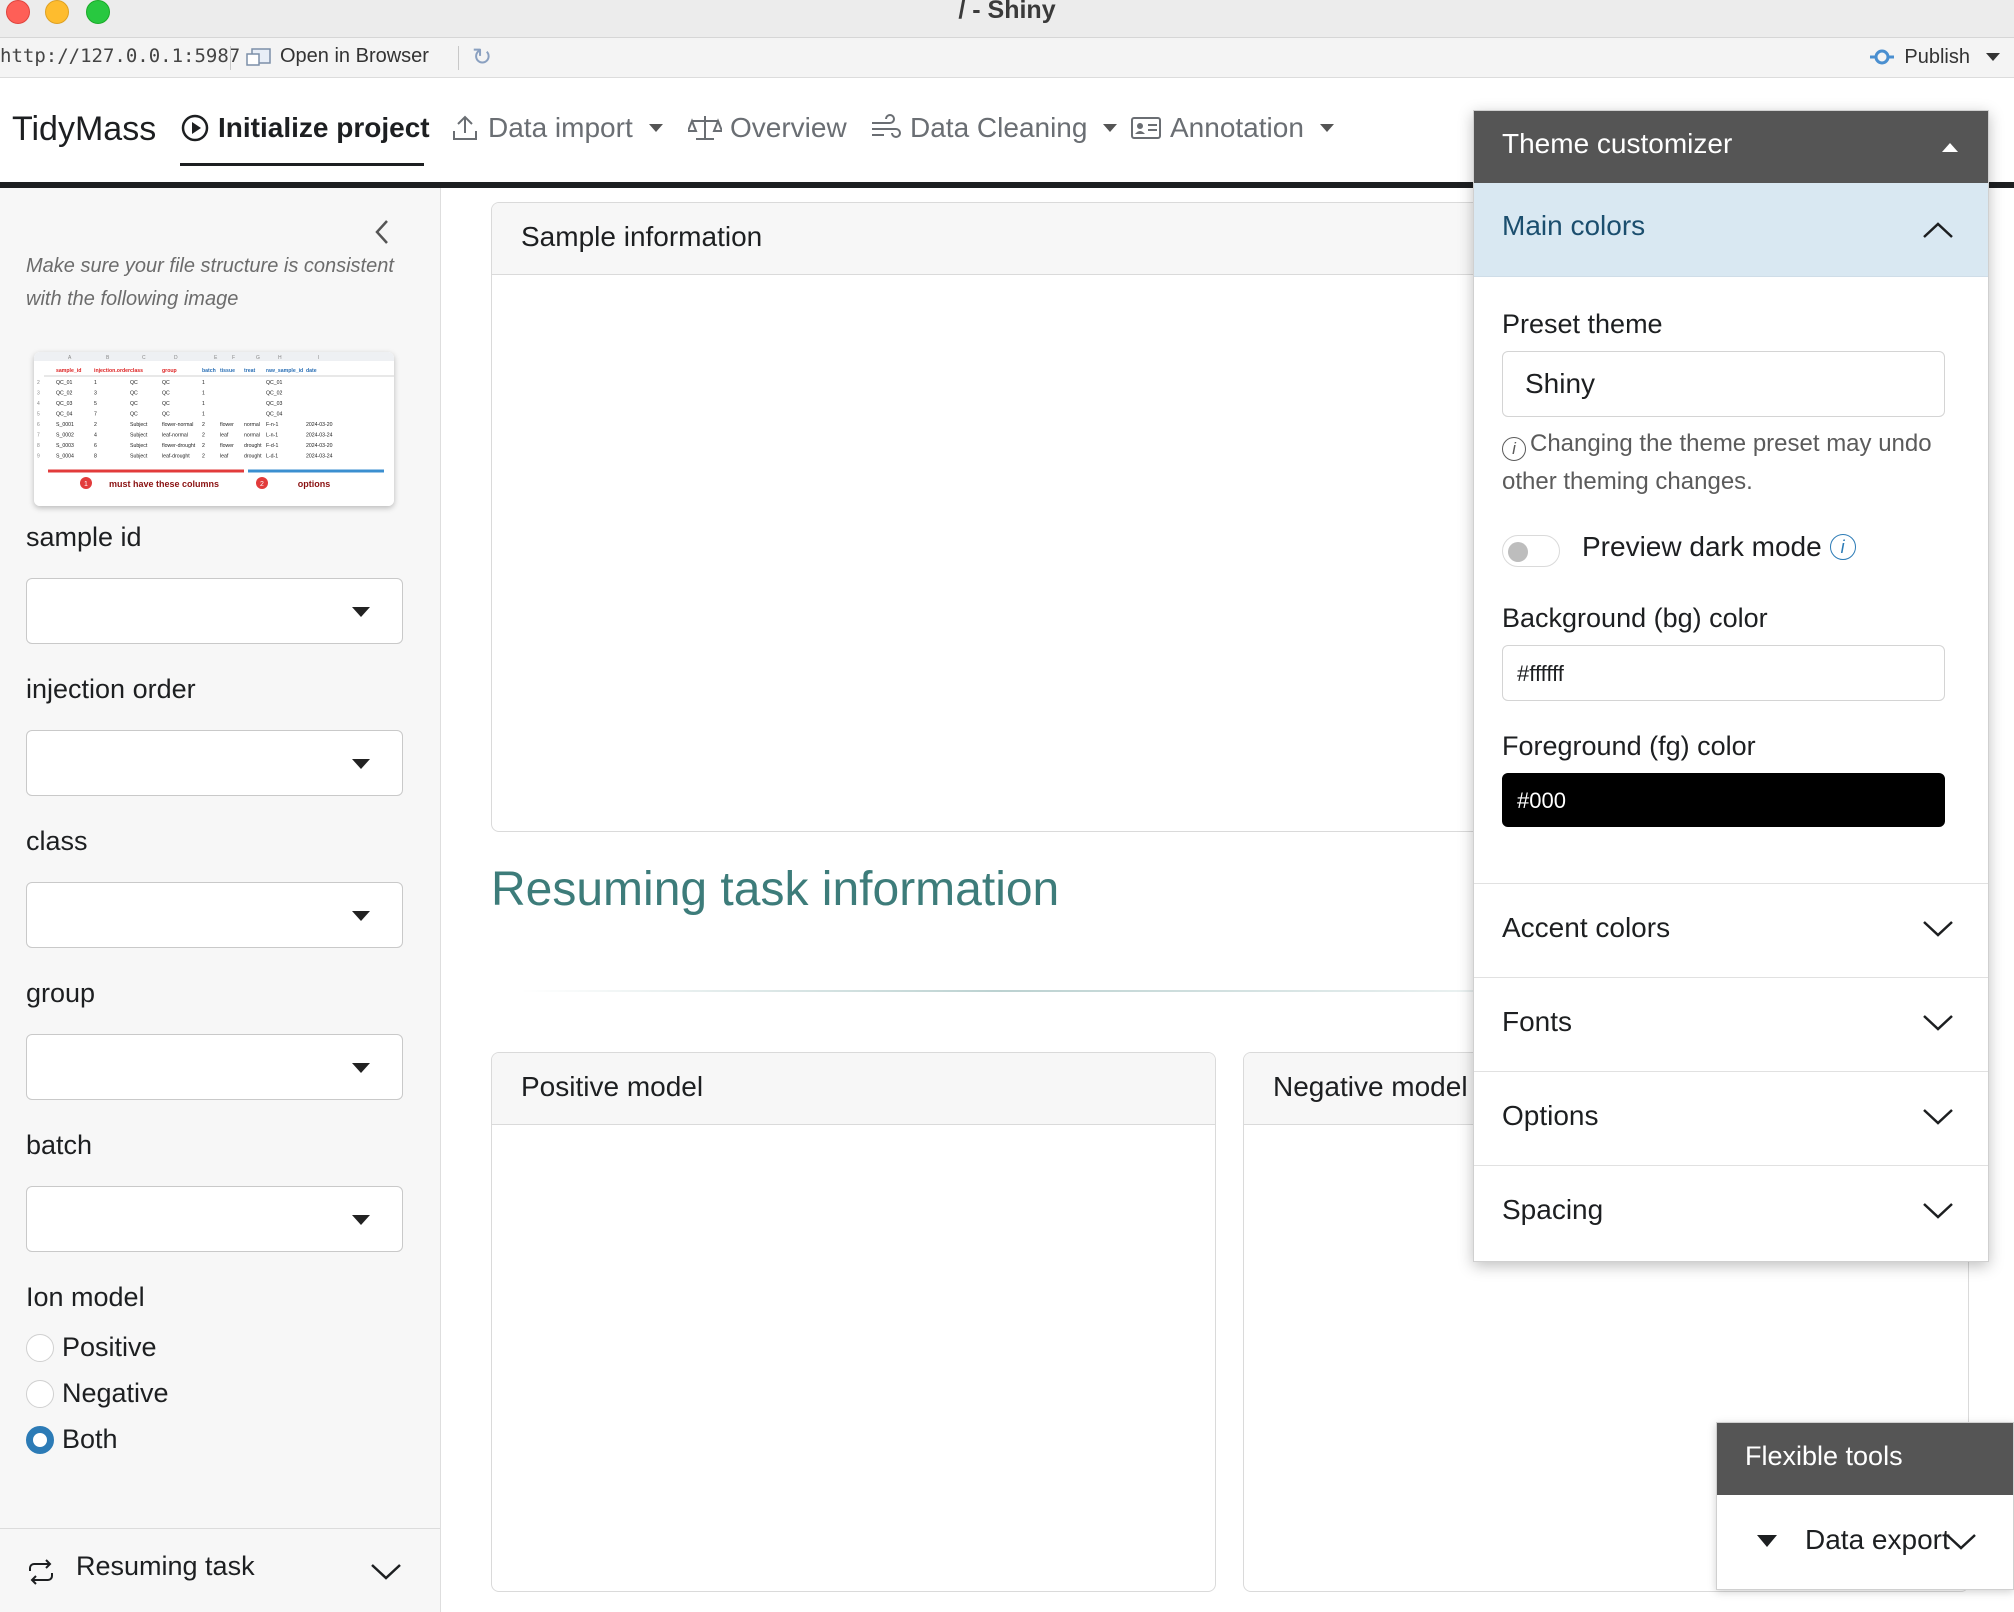  I want to click on nav-label: Annotation, so click(1237, 127).